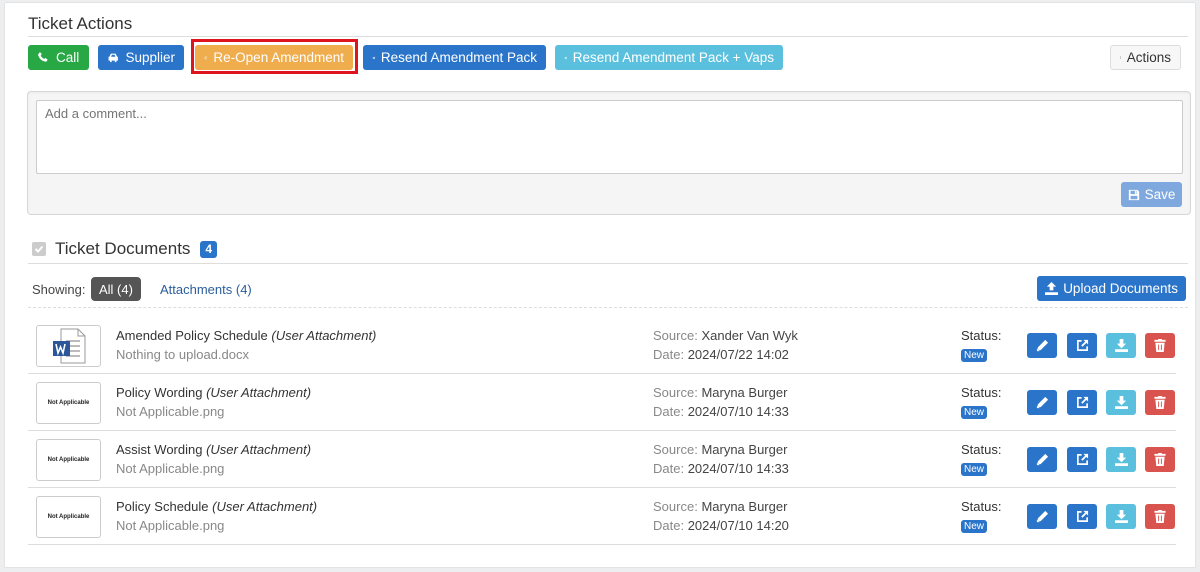  Describe the element at coordinates (454, 57) in the screenshot. I see `resend-amendment-pack-button: Resend Amendment Pack` at that location.